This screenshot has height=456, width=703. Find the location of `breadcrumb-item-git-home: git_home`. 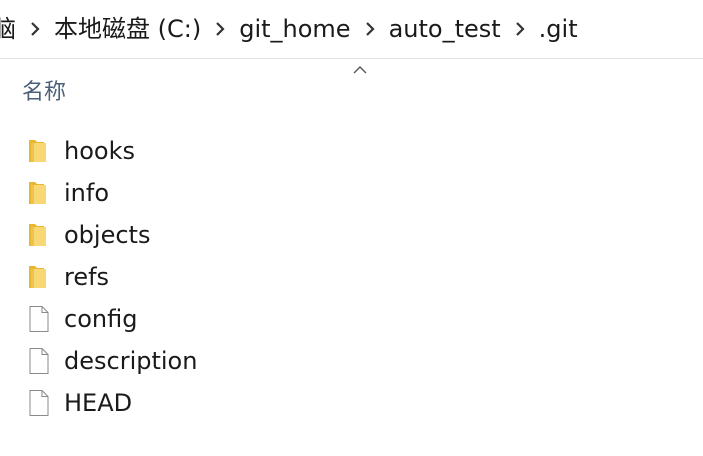

breadcrumb-item-git-home: git_home is located at coordinates (294, 29).